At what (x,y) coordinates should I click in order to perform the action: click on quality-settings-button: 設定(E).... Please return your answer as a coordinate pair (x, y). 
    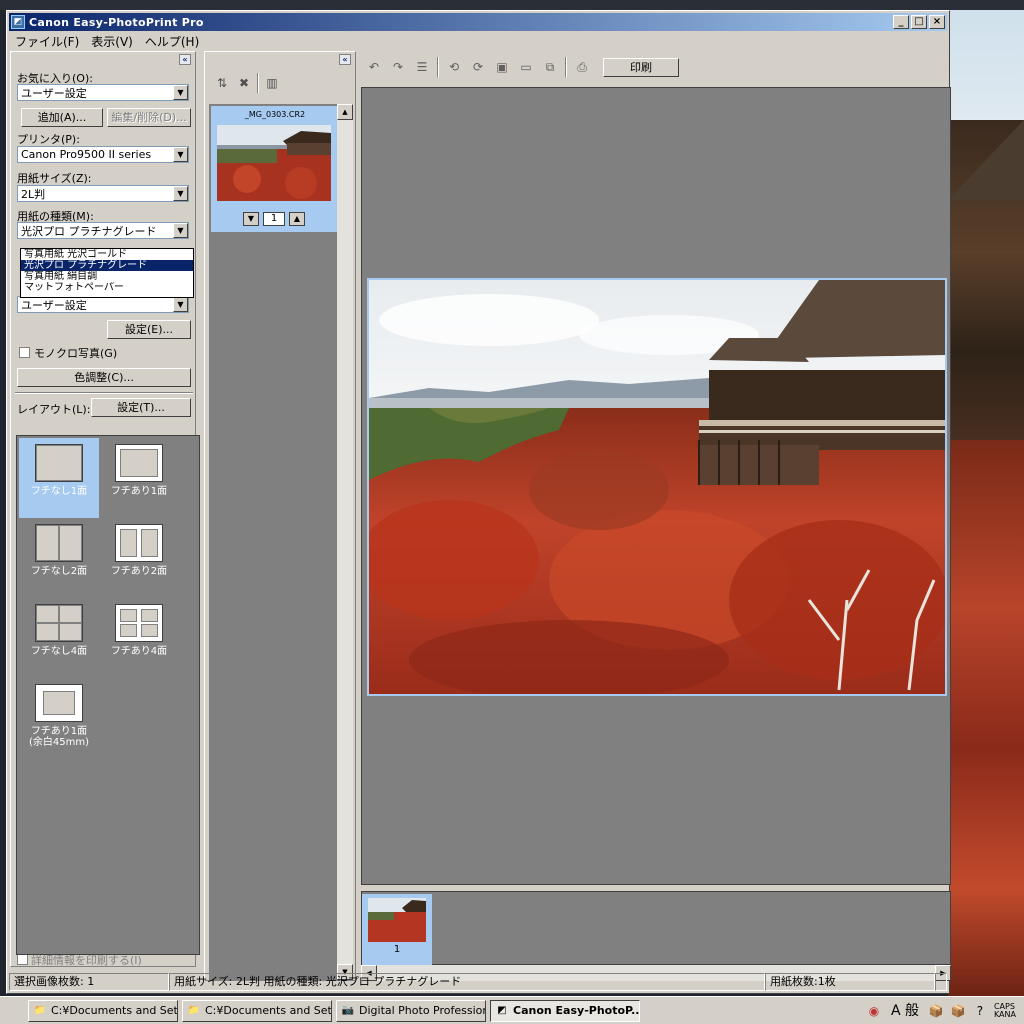
    Looking at the image, I should click on (149, 329).